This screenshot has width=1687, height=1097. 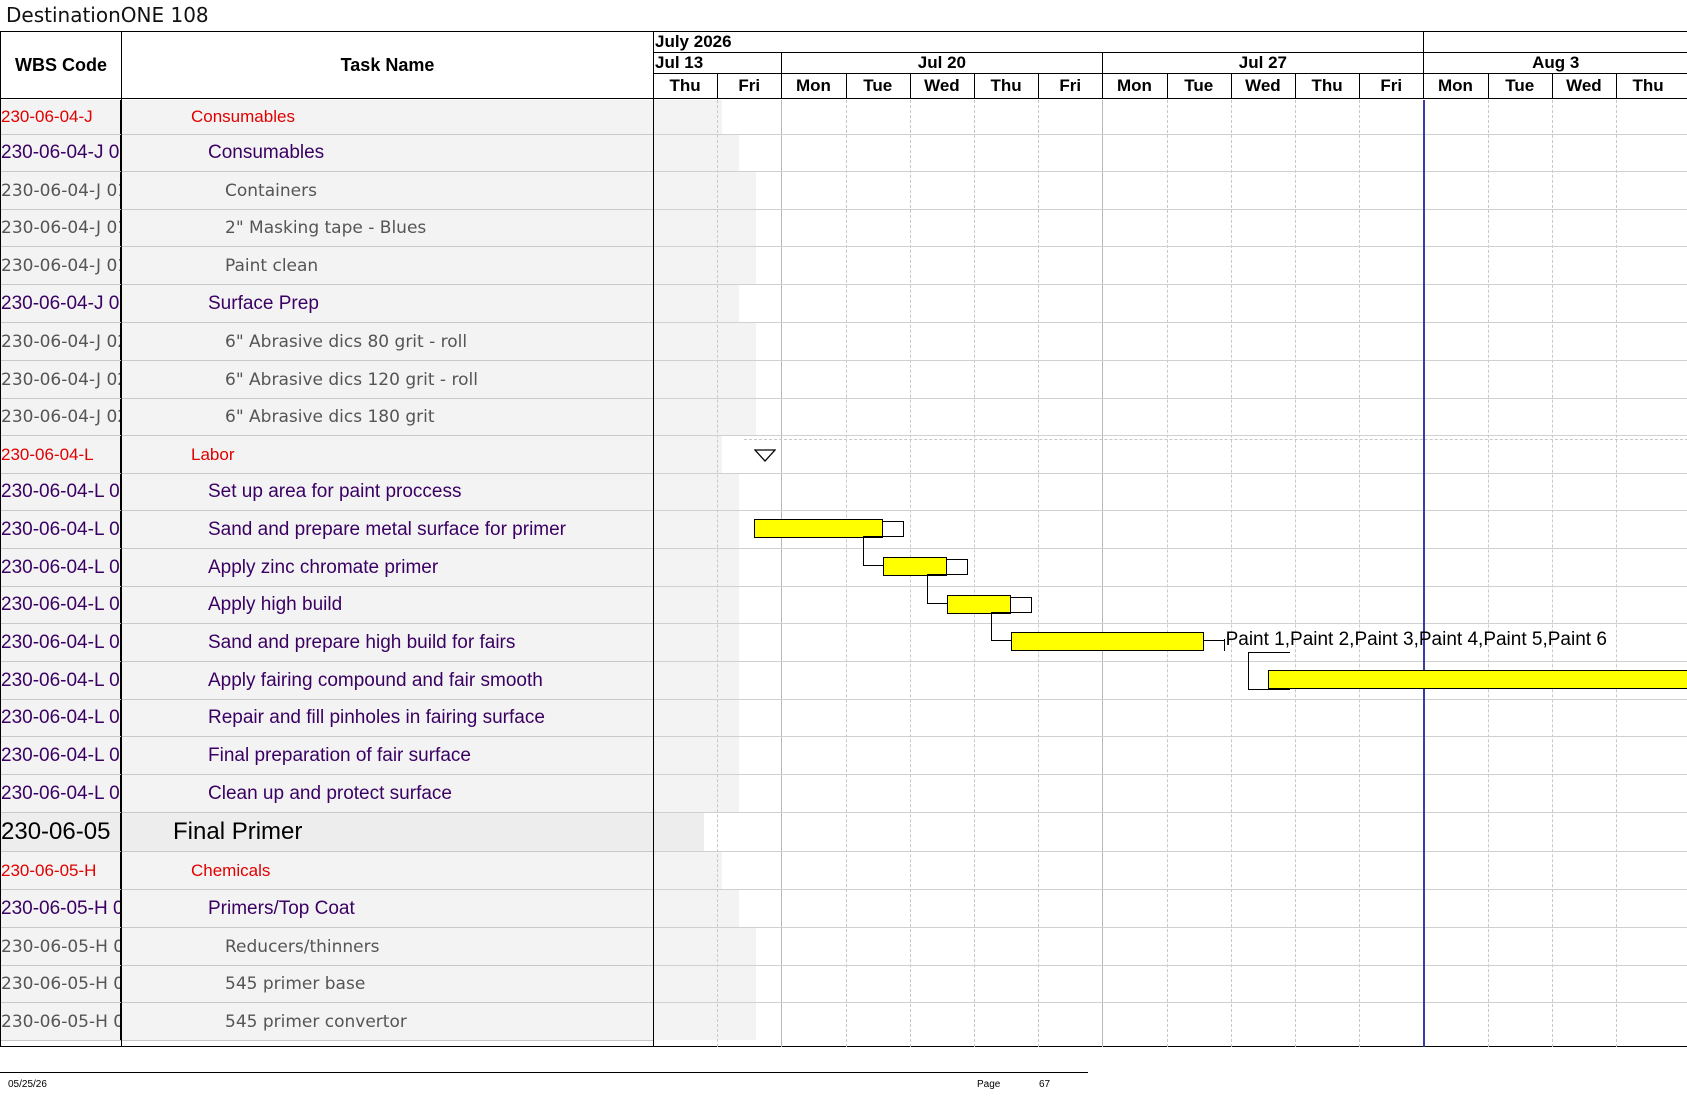 I want to click on timeline-day-1: Fri, so click(x=749, y=86).